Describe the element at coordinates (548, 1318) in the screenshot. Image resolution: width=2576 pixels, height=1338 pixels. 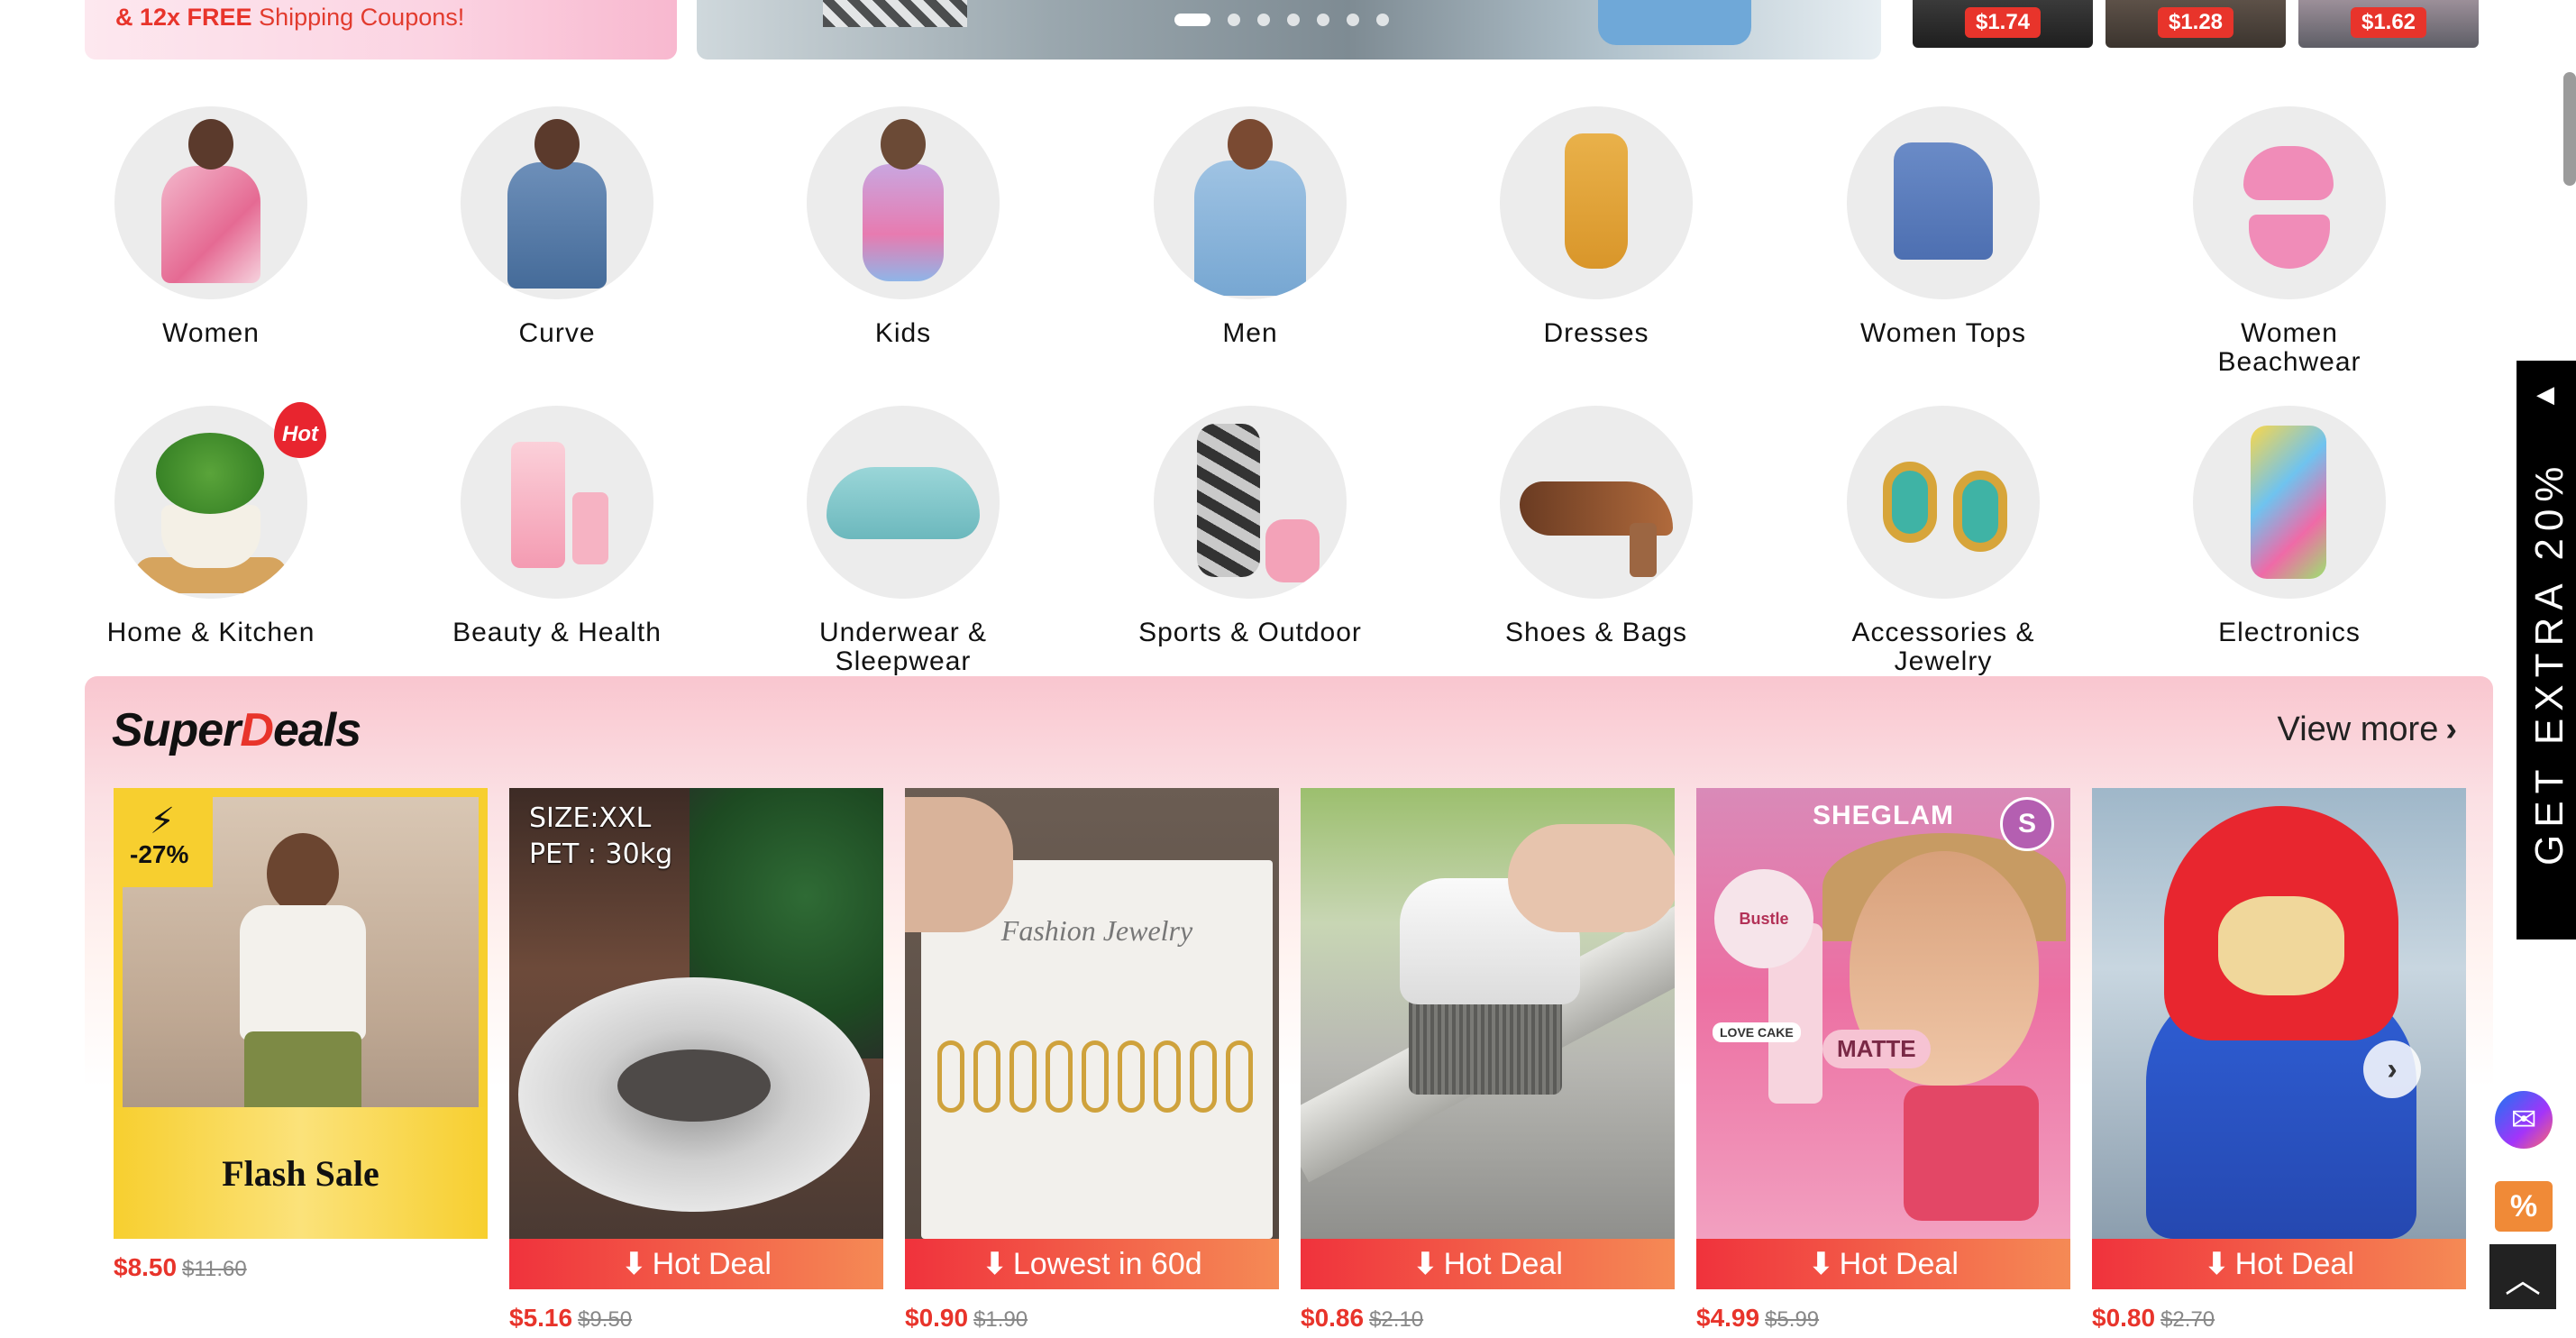
I see `current-price: 5.16` at that location.